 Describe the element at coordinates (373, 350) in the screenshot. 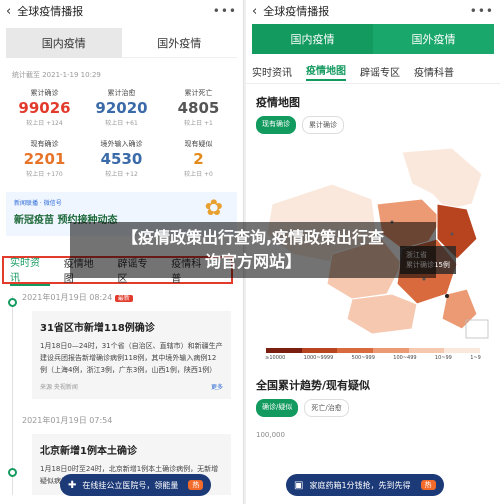

I see `map-legend-bar` at that location.